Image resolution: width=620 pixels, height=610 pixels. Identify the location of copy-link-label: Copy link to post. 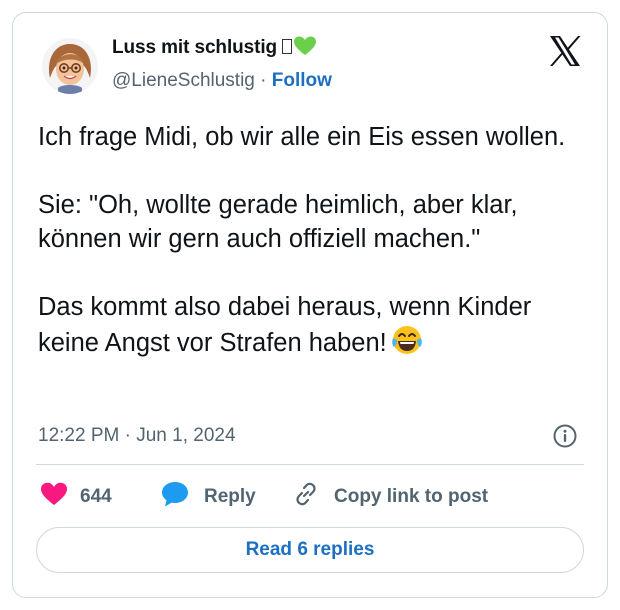
(411, 496).